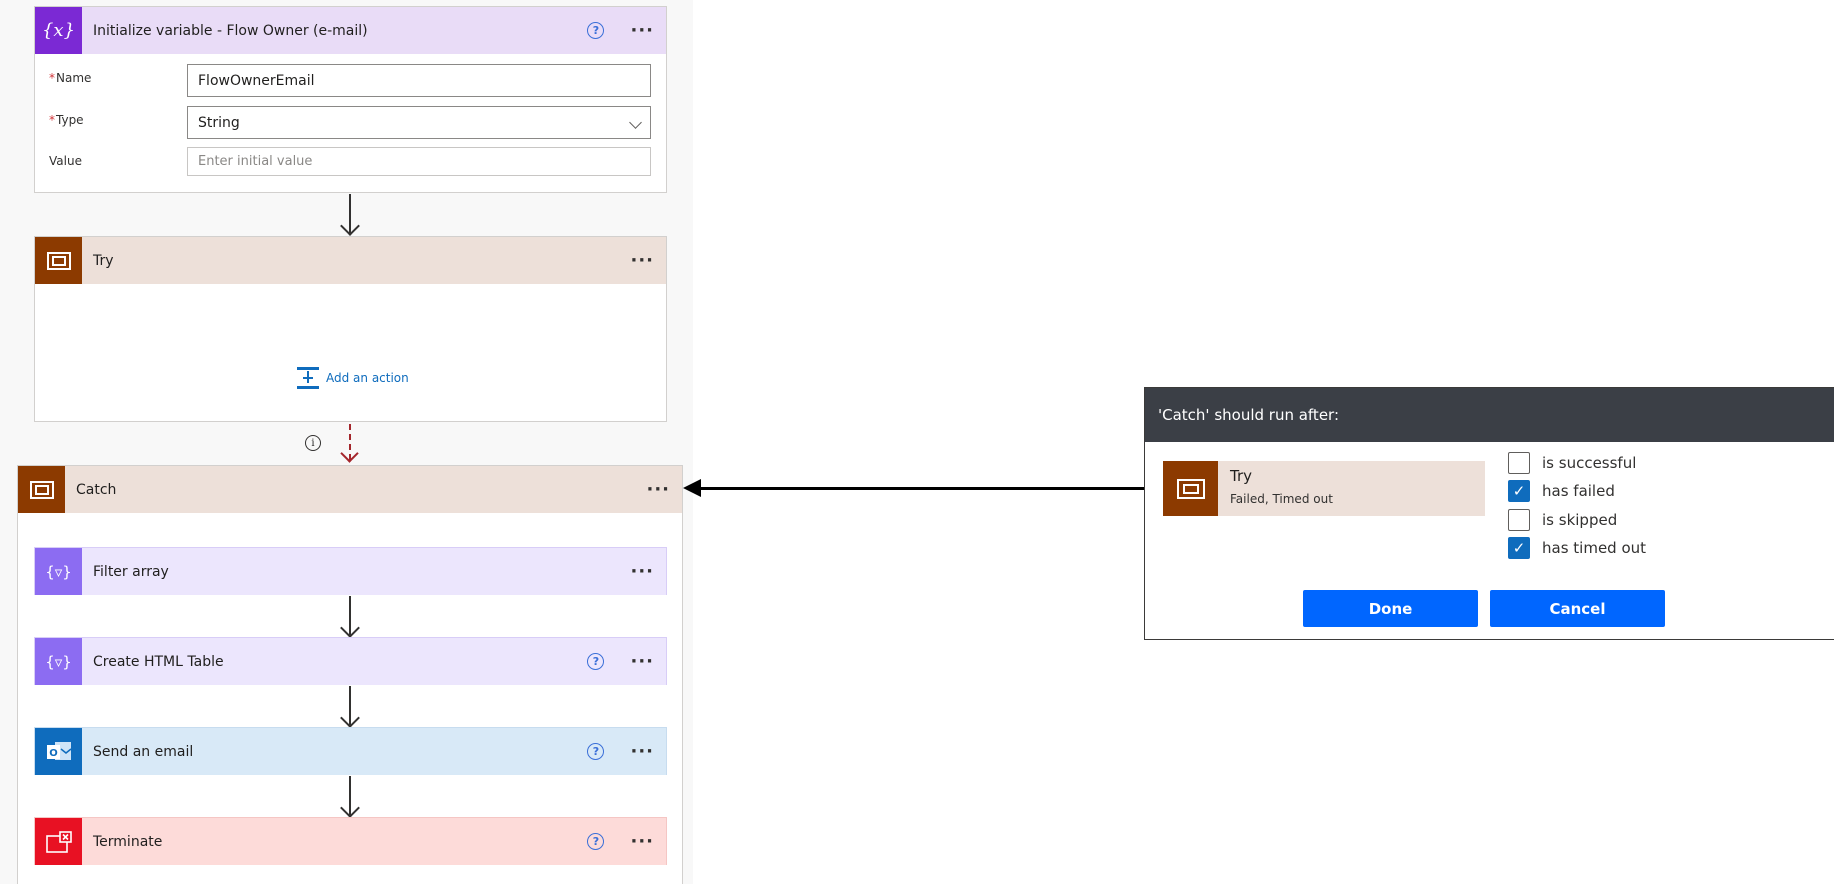 This screenshot has width=1834, height=884. Describe the element at coordinates (1589, 463) in the screenshot. I see `option-label: is successful` at that location.